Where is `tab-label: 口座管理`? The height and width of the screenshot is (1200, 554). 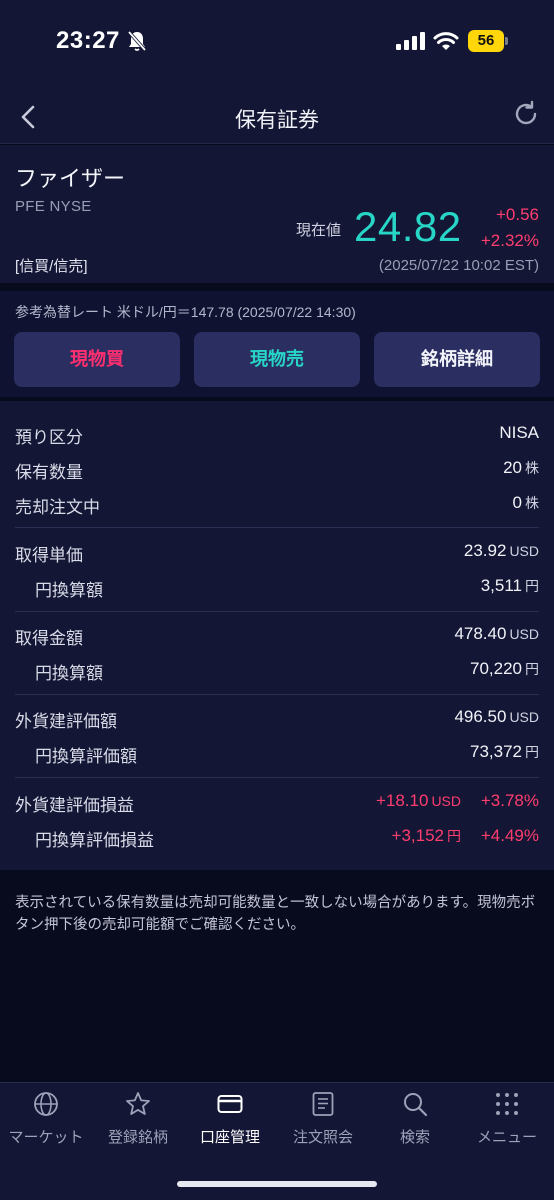 tab-label: 口座管理 is located at coordinates (229, 1137).